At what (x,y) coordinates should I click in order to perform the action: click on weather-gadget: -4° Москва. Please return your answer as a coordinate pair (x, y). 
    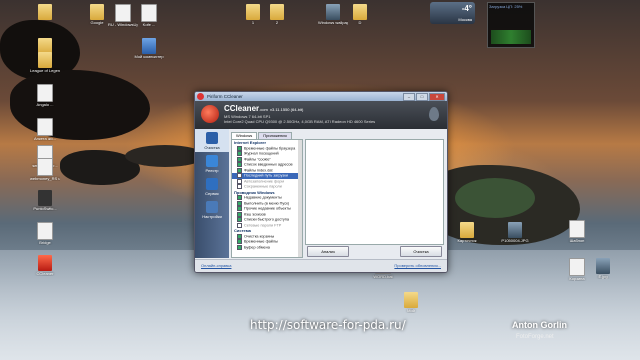
    Looking at the image, I should click on (452, 13).